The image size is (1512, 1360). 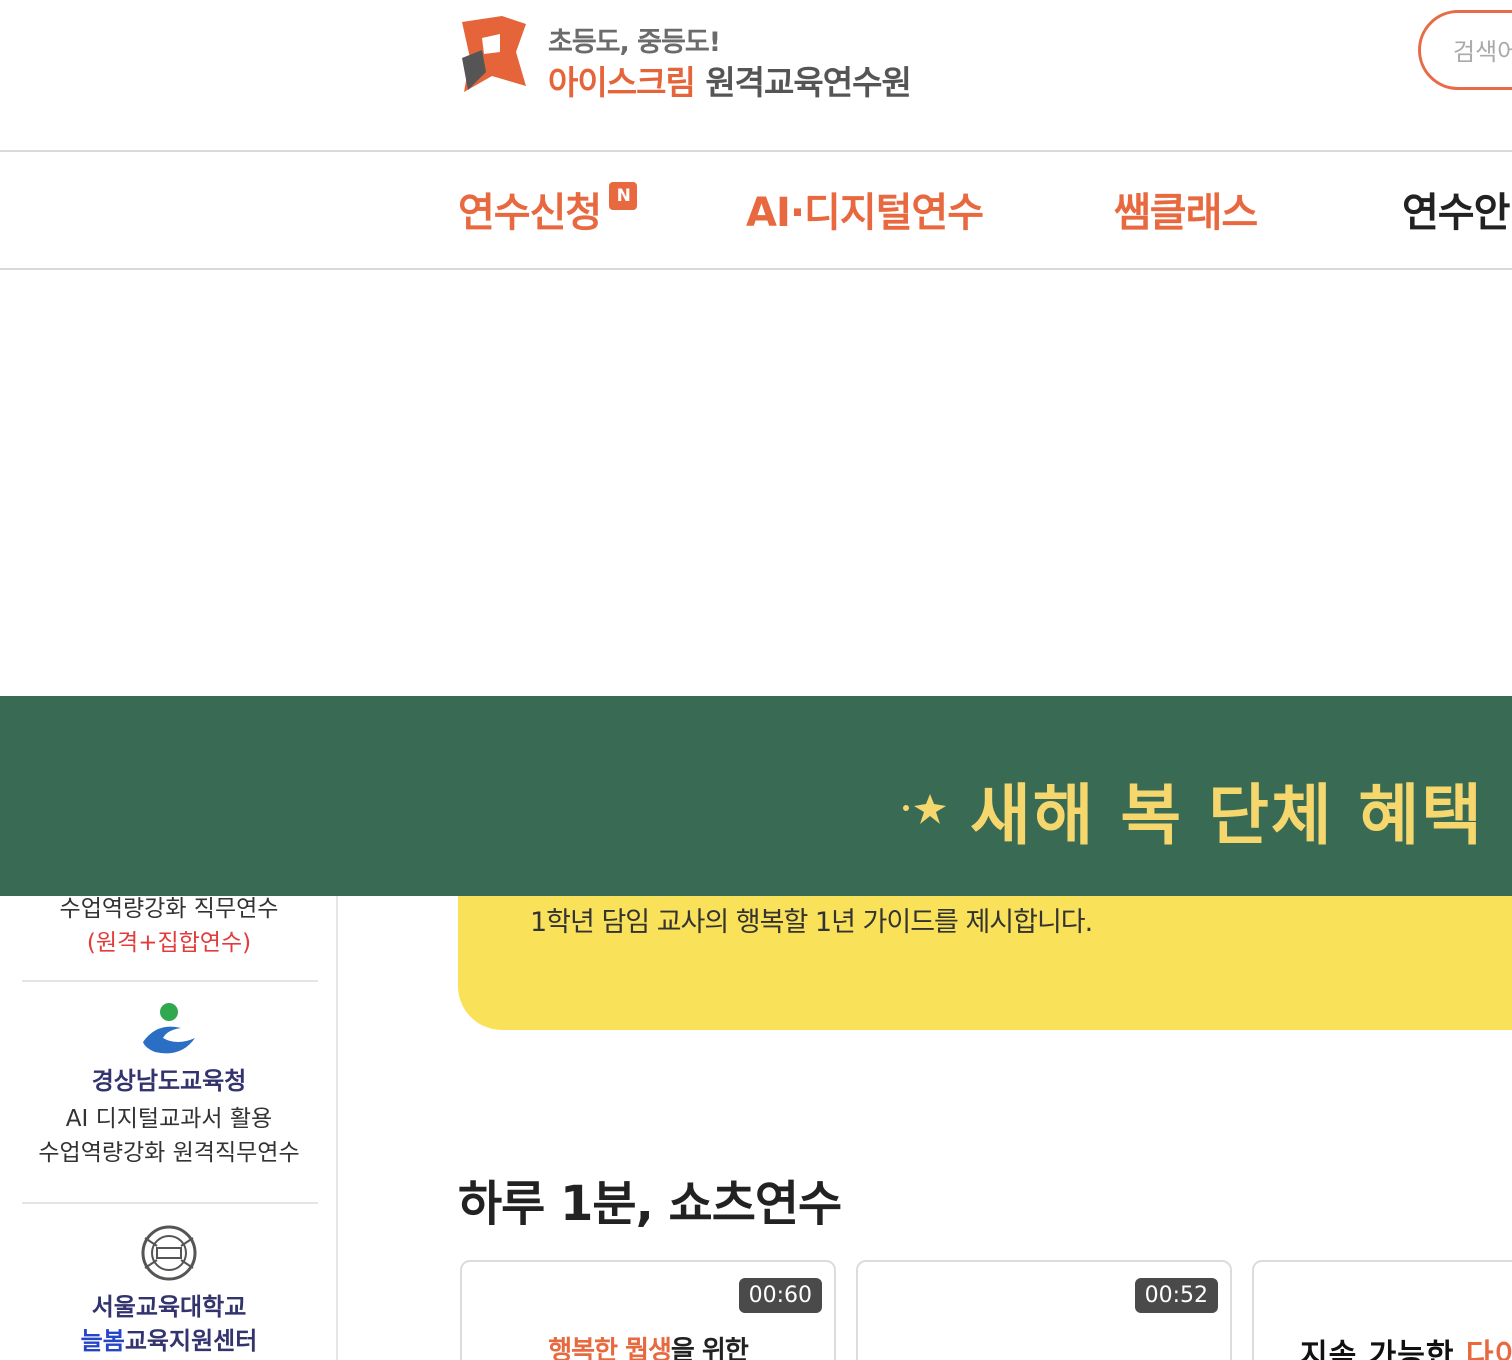 I want to click on site-logo: 초등도, 중등도! 아이스크림 원격교육연수원, so click(x=716, y=56).